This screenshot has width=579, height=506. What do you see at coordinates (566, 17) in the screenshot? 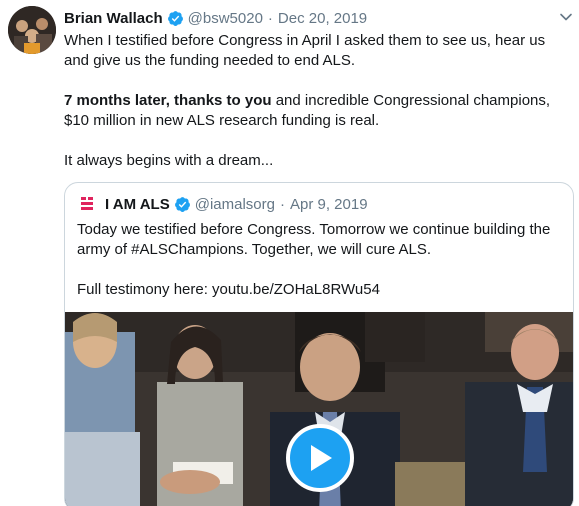
I see `chevron-down-icon` at bounding box center [566, 17].